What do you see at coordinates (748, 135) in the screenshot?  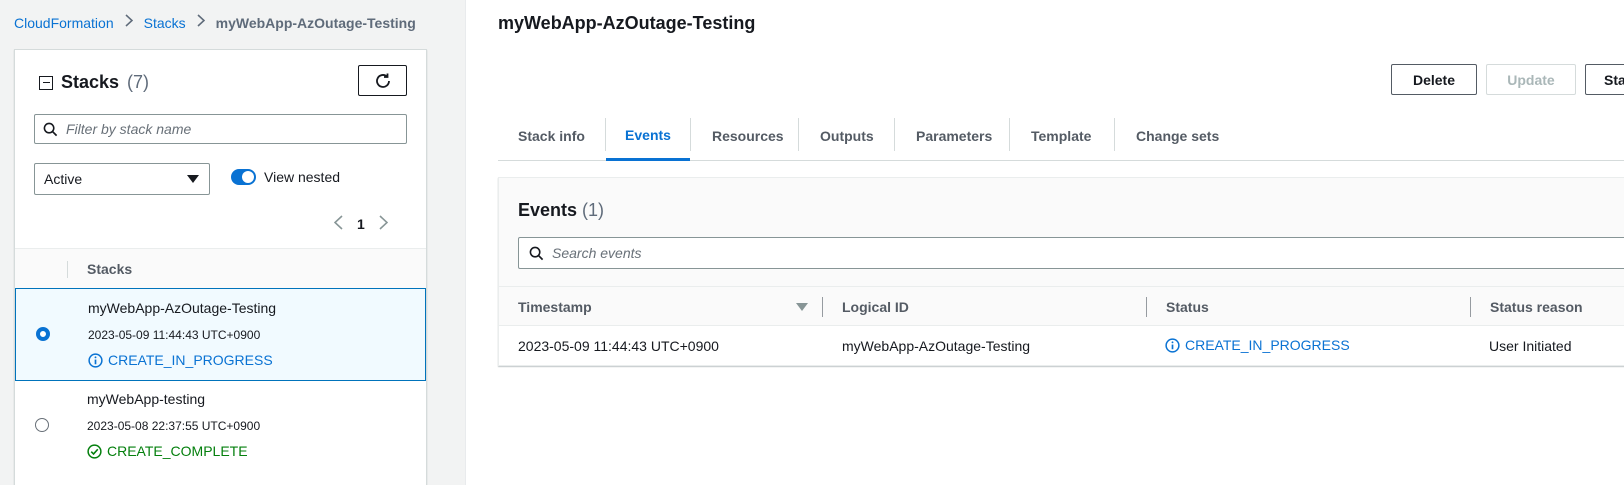 I see `tab-resources: Resources` at bounding box center [748, 135].